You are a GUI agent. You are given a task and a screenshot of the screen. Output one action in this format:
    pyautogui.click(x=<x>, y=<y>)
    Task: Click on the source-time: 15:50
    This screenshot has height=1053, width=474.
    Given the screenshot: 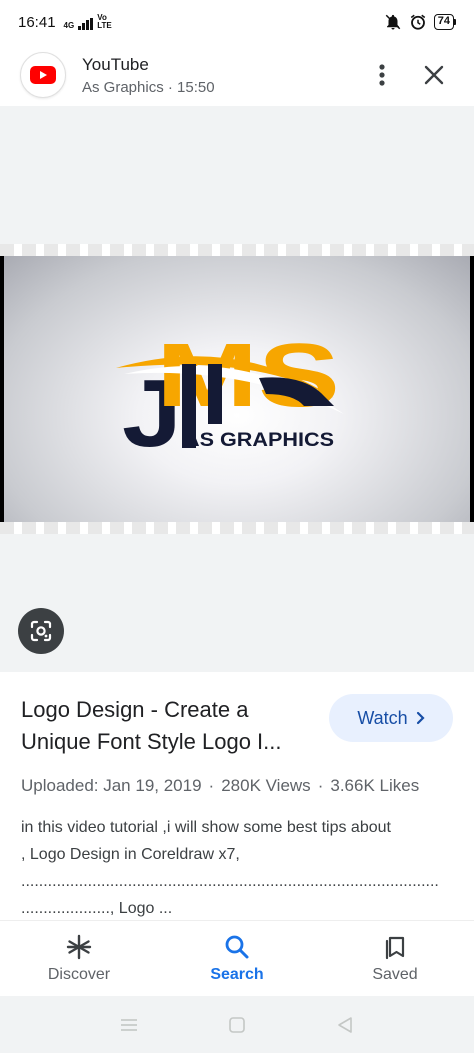 What is the action you would take?
    pyautogui.click(x=196, y=87)
    